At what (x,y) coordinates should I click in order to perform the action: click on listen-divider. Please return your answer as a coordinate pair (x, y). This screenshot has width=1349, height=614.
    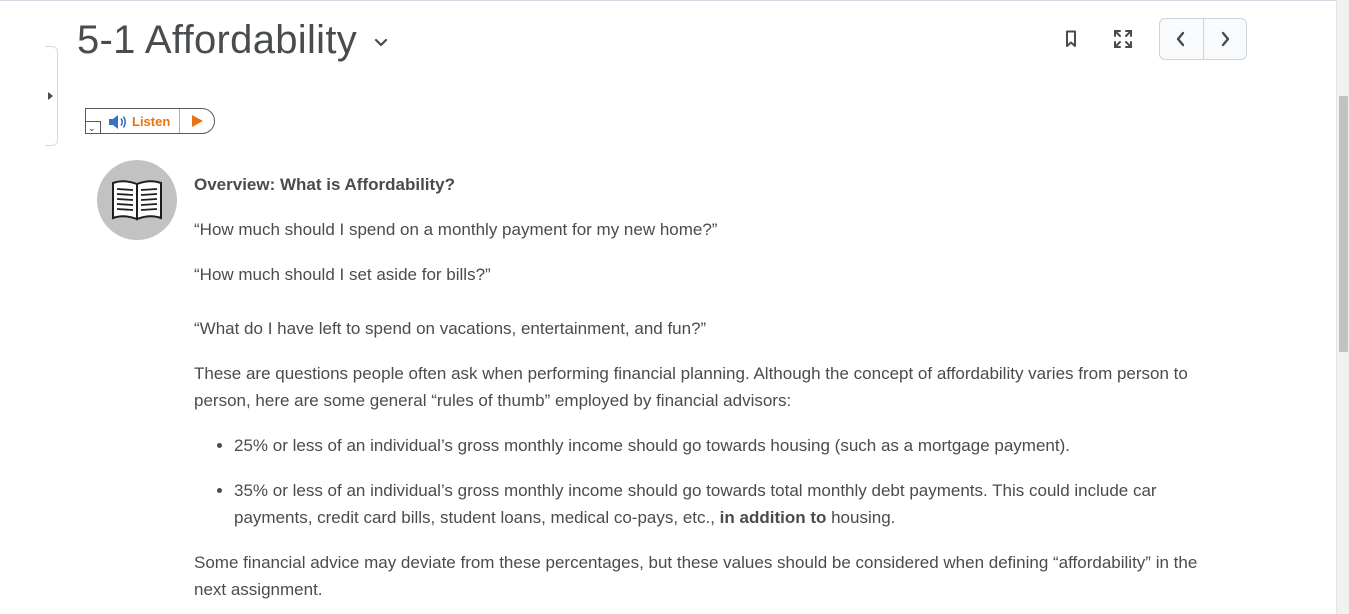
    Looking at the image, I should click on (179, 121).